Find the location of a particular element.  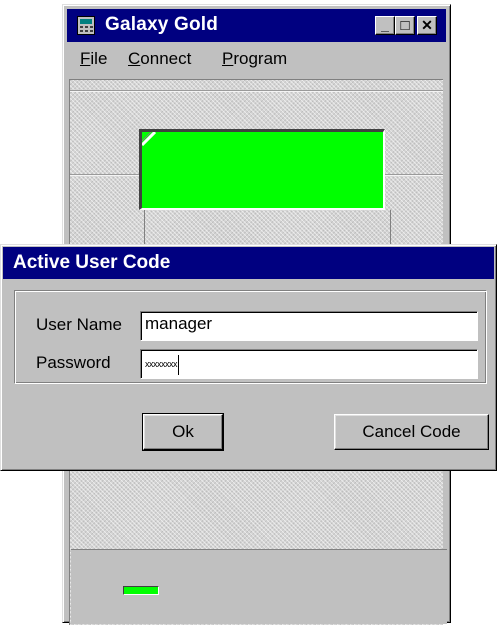

title-bar: Galaxy Gold _ □ ✕ is located at coordinates (256, 25).